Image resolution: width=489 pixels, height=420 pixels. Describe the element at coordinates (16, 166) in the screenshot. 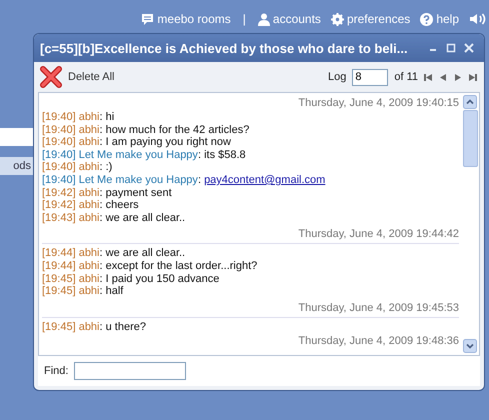

I see `sidebar-item: ods` at that location.